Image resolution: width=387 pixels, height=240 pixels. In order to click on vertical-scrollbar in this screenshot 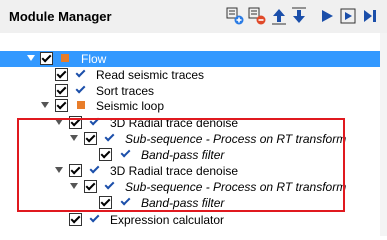, I will do `click(383, 134)`.